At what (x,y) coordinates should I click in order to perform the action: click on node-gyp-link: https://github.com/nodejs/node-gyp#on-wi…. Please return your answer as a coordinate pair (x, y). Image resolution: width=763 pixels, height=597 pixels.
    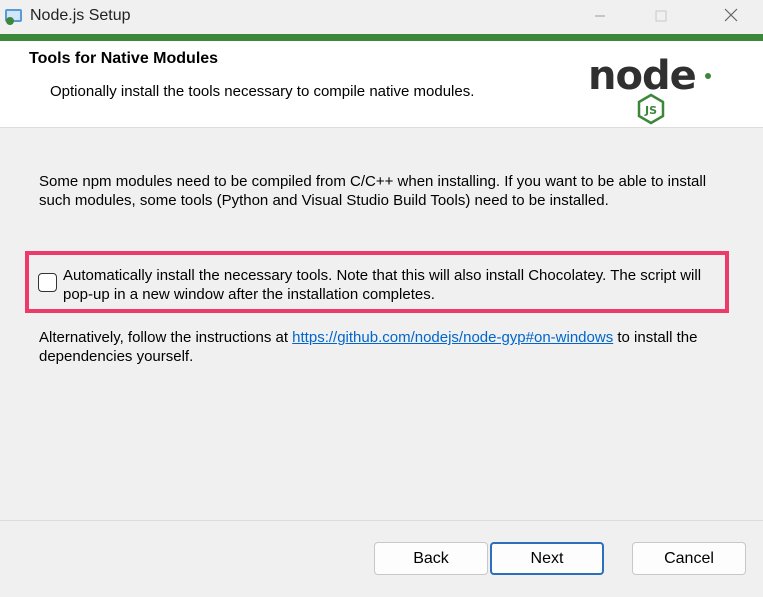
    Looking at the image, I should click on (452, 337).